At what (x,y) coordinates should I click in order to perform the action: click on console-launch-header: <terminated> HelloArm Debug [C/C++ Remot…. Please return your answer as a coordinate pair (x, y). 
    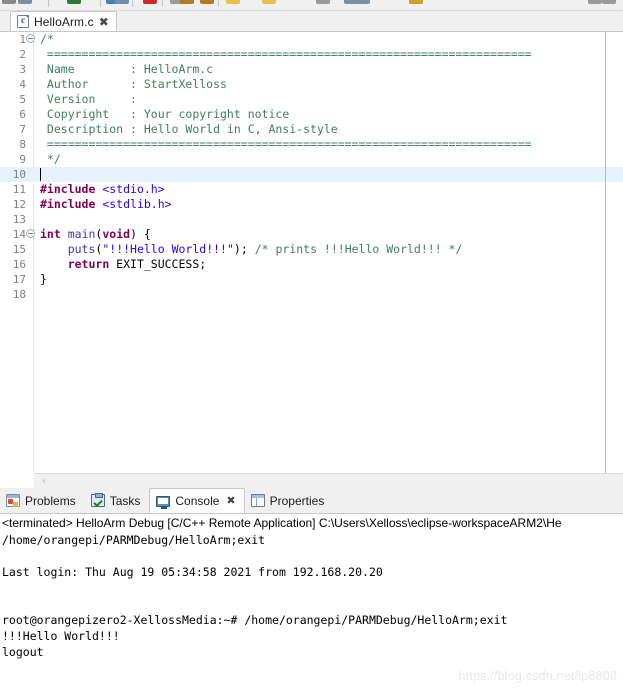
    Looking at the image, I should click on (282, 523).